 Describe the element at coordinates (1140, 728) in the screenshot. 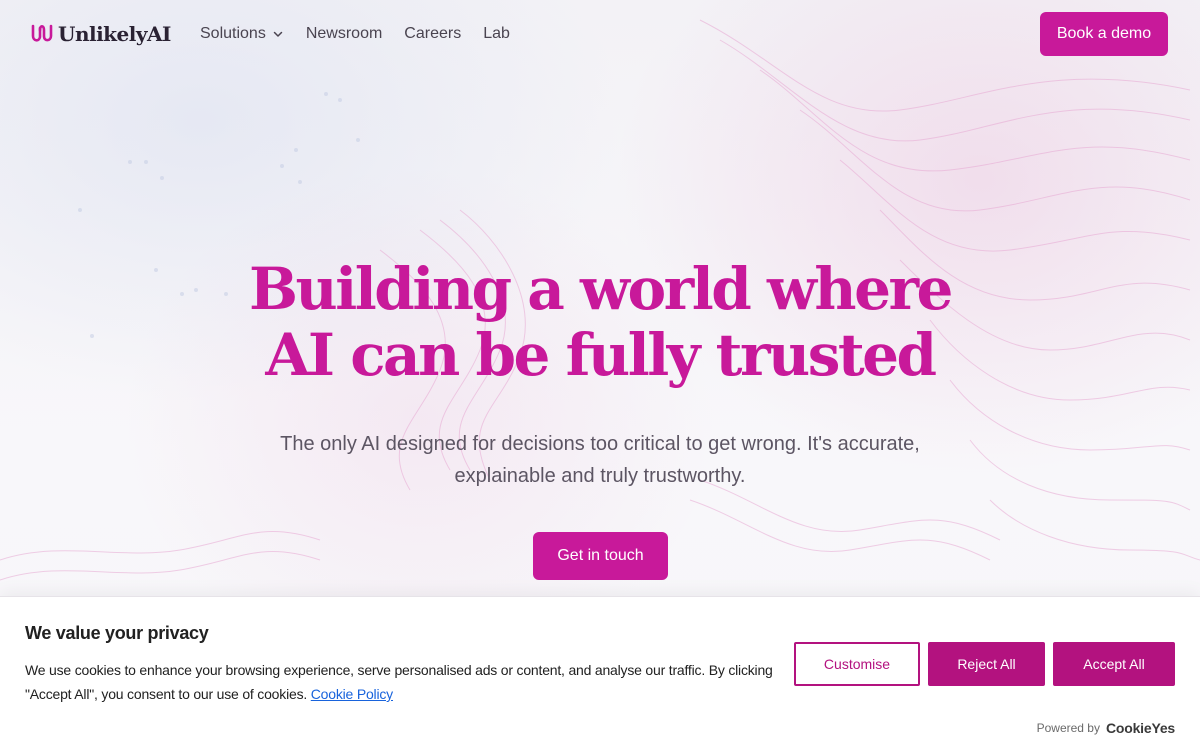

I see `cookieyes-logo: CookieYes` at that location.